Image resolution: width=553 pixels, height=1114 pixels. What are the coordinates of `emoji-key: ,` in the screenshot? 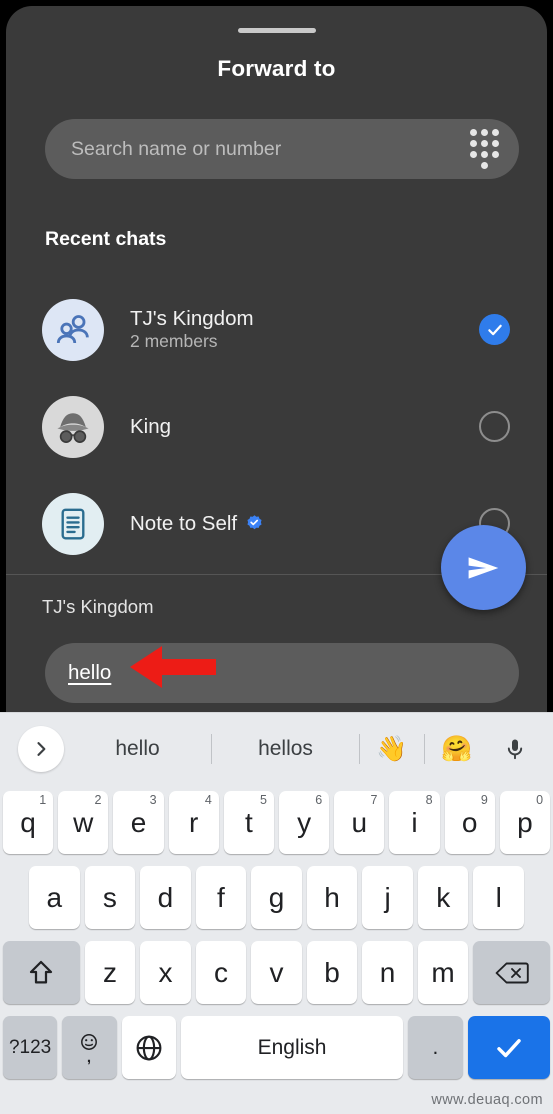 It's located at (89, 1047).